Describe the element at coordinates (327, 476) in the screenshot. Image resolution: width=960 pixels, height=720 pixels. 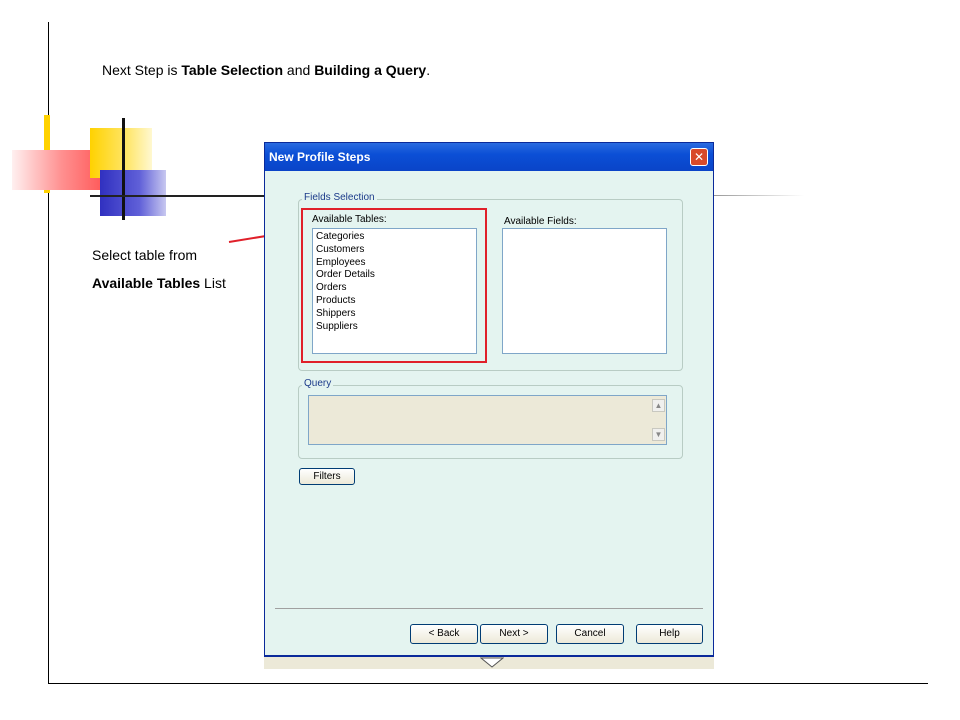
I see `filters-button: Filters` at that location.